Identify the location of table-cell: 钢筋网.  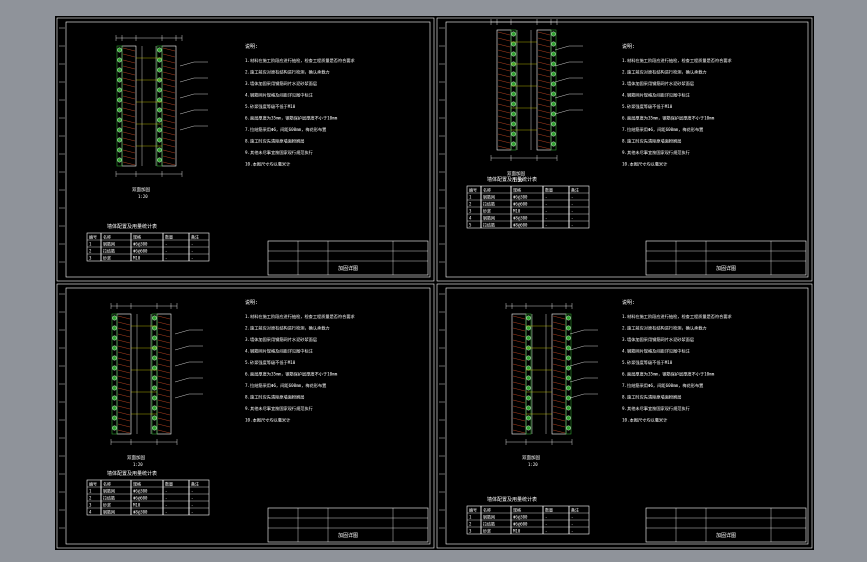
(489, 196).